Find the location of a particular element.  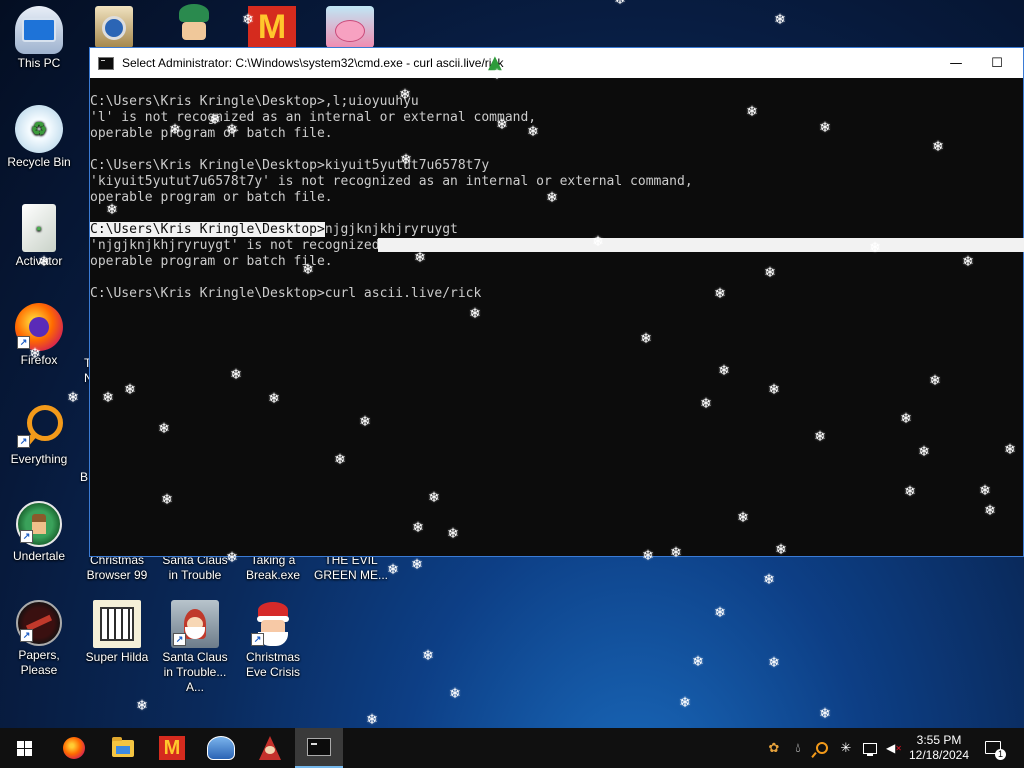

papers-please-icon: ↗ is located at coordinates (39, 623).